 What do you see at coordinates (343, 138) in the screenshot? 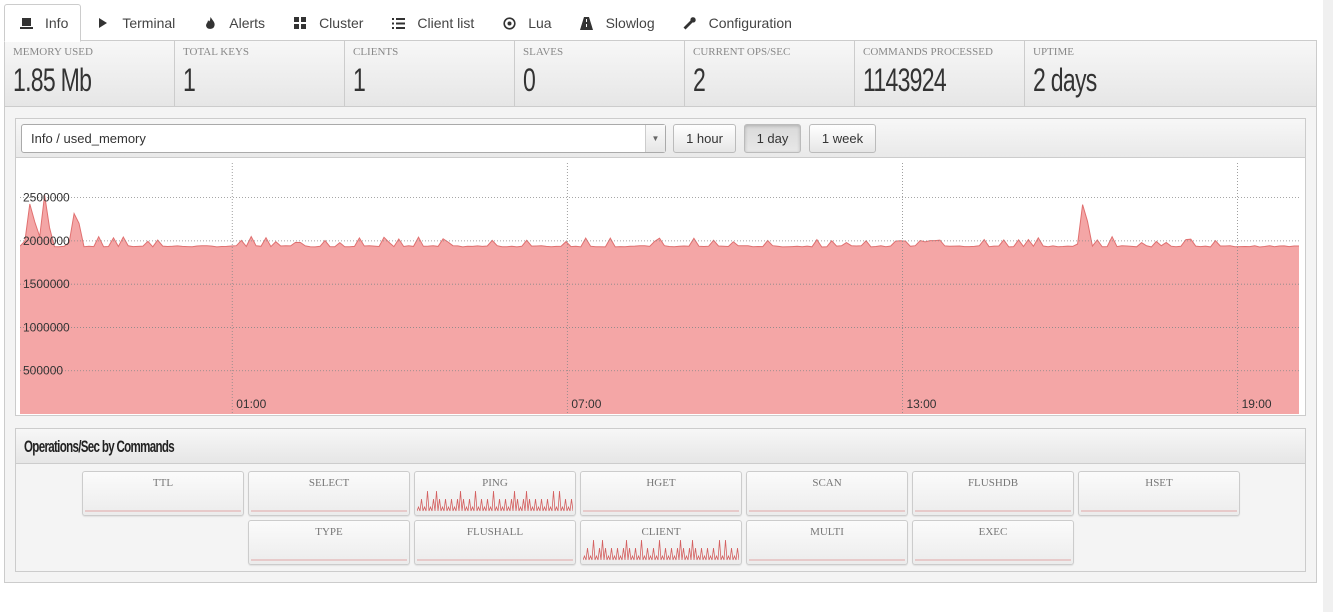
I see `metric-select: Info / used_memory ▼` at bounding box center [343, 138].